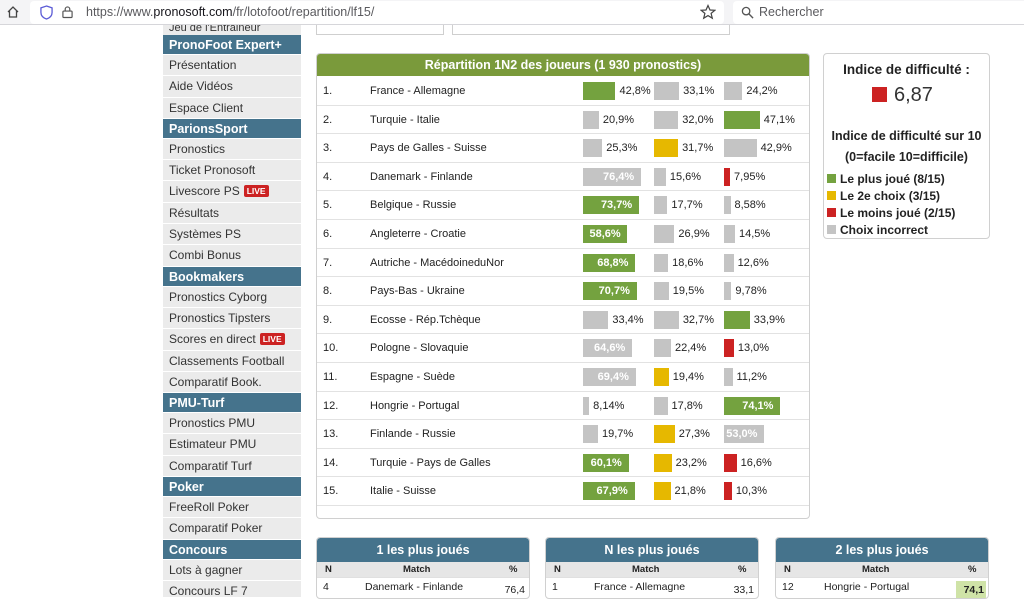  Describe the element at coordinates (232, 508) in the screenshot. I see `sidebar-item: FreeRoll Poker` at that location.